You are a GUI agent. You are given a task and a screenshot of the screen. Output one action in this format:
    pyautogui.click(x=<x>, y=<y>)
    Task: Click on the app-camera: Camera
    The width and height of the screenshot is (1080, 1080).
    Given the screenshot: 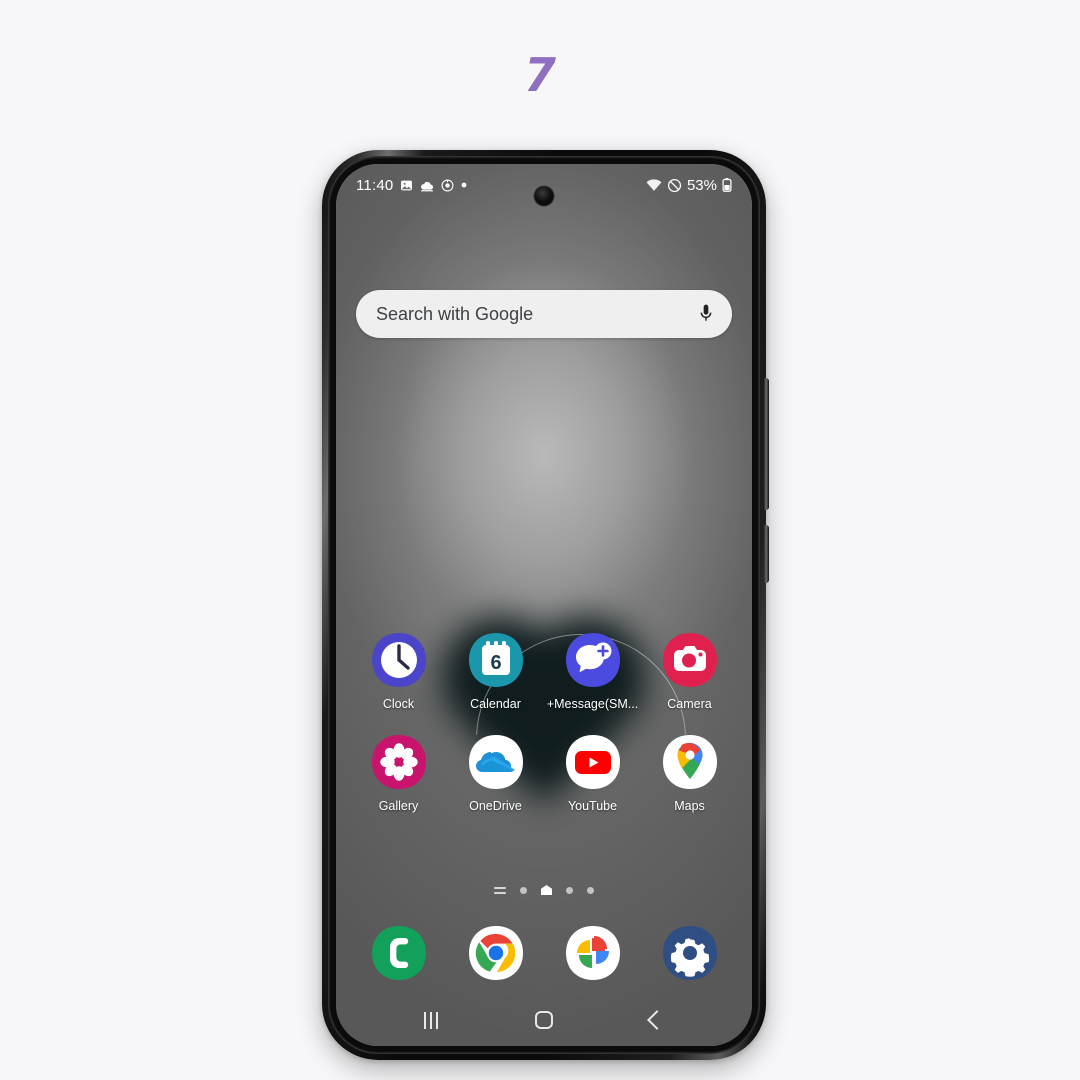 What is the action you would take?
    pyautogui.click(x=689, y=671)
    